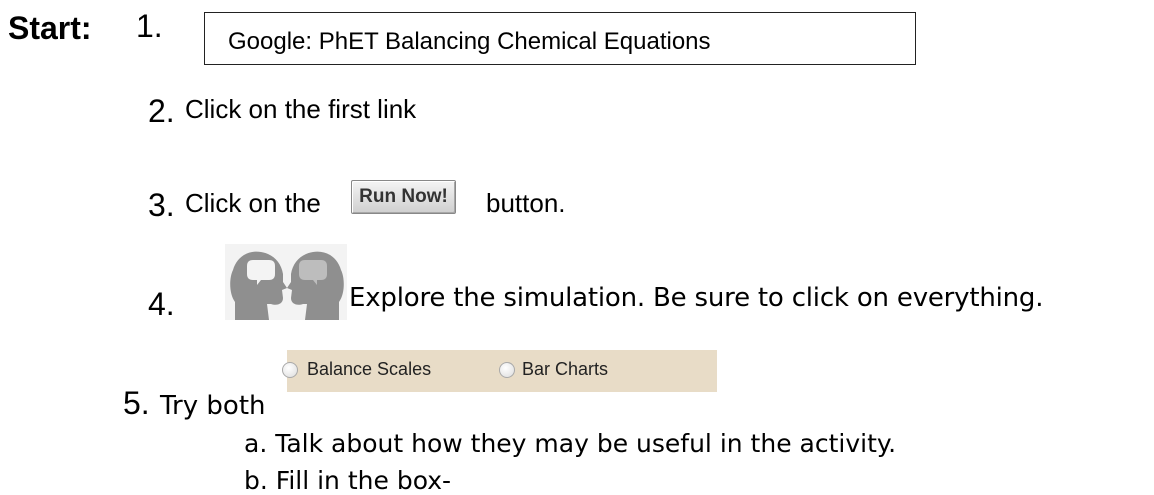  What do you see at coordinates (301, 109) in the screenshot?
I see `step-2-text: Click on the first link` at bounding box center [301, 109].